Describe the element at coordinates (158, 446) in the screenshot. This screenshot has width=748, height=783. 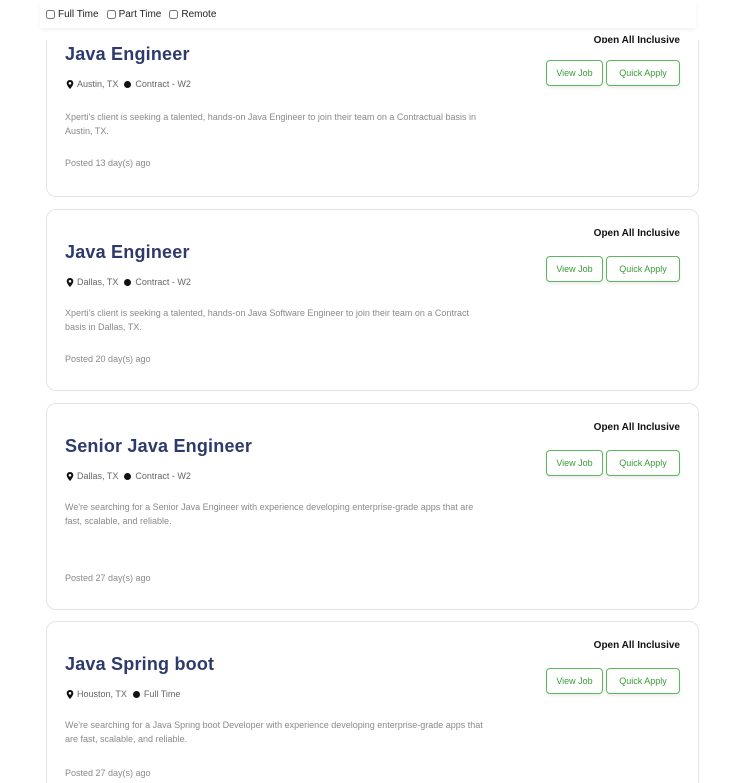
I see `job-title: Senior Java Engineer` at that location.